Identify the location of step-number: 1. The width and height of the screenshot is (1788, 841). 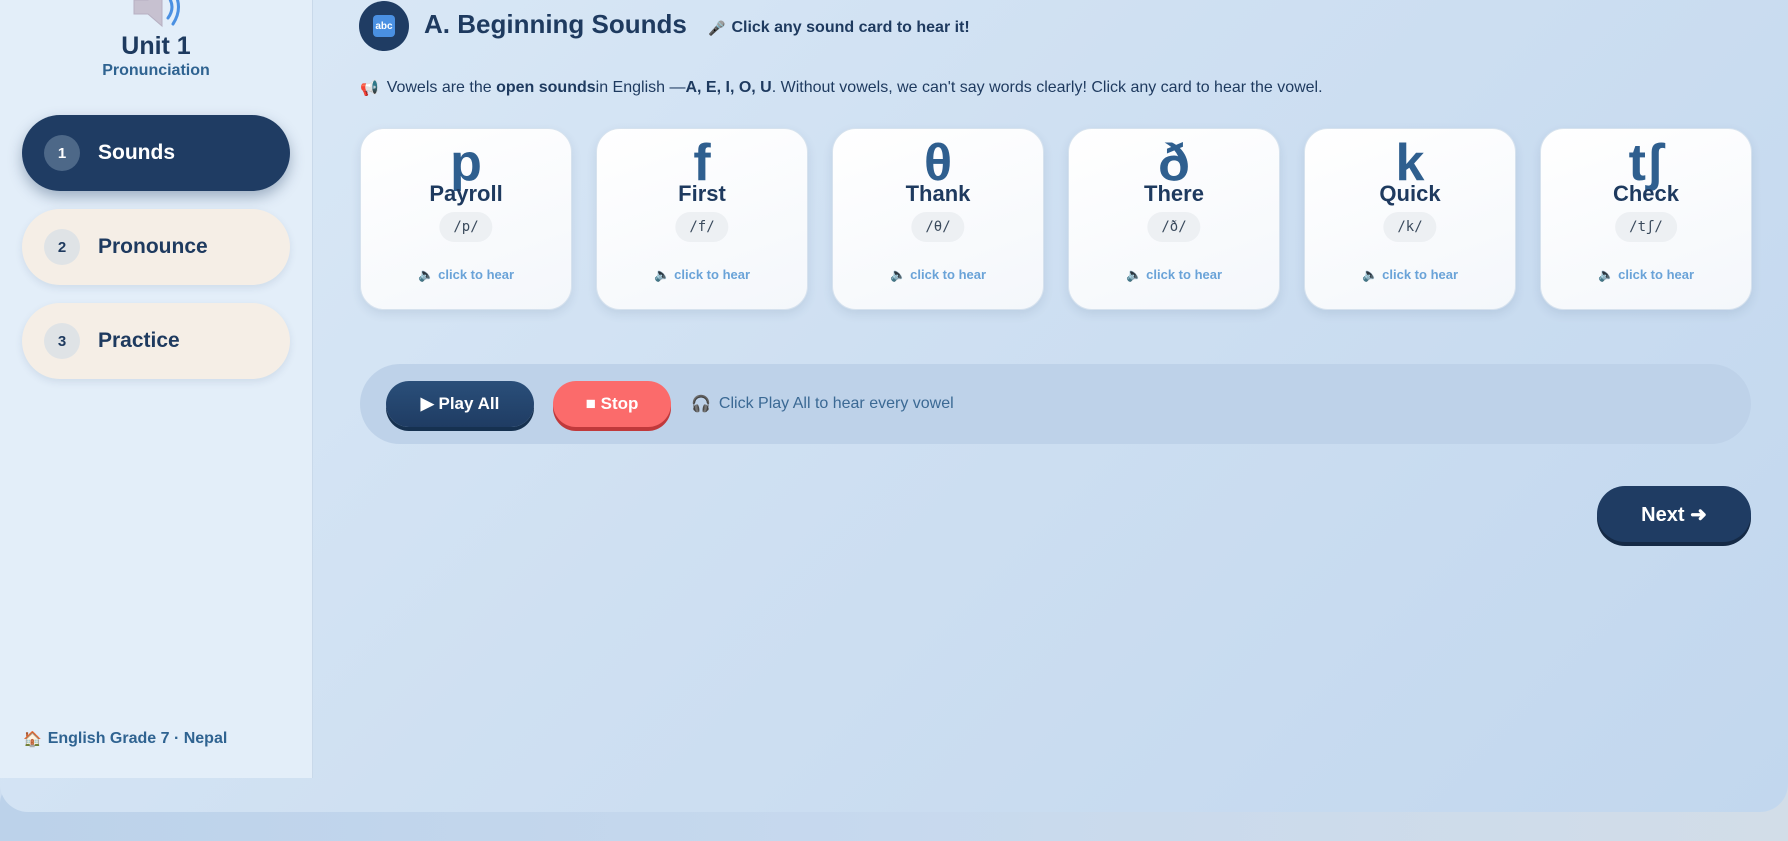
(62, 153).